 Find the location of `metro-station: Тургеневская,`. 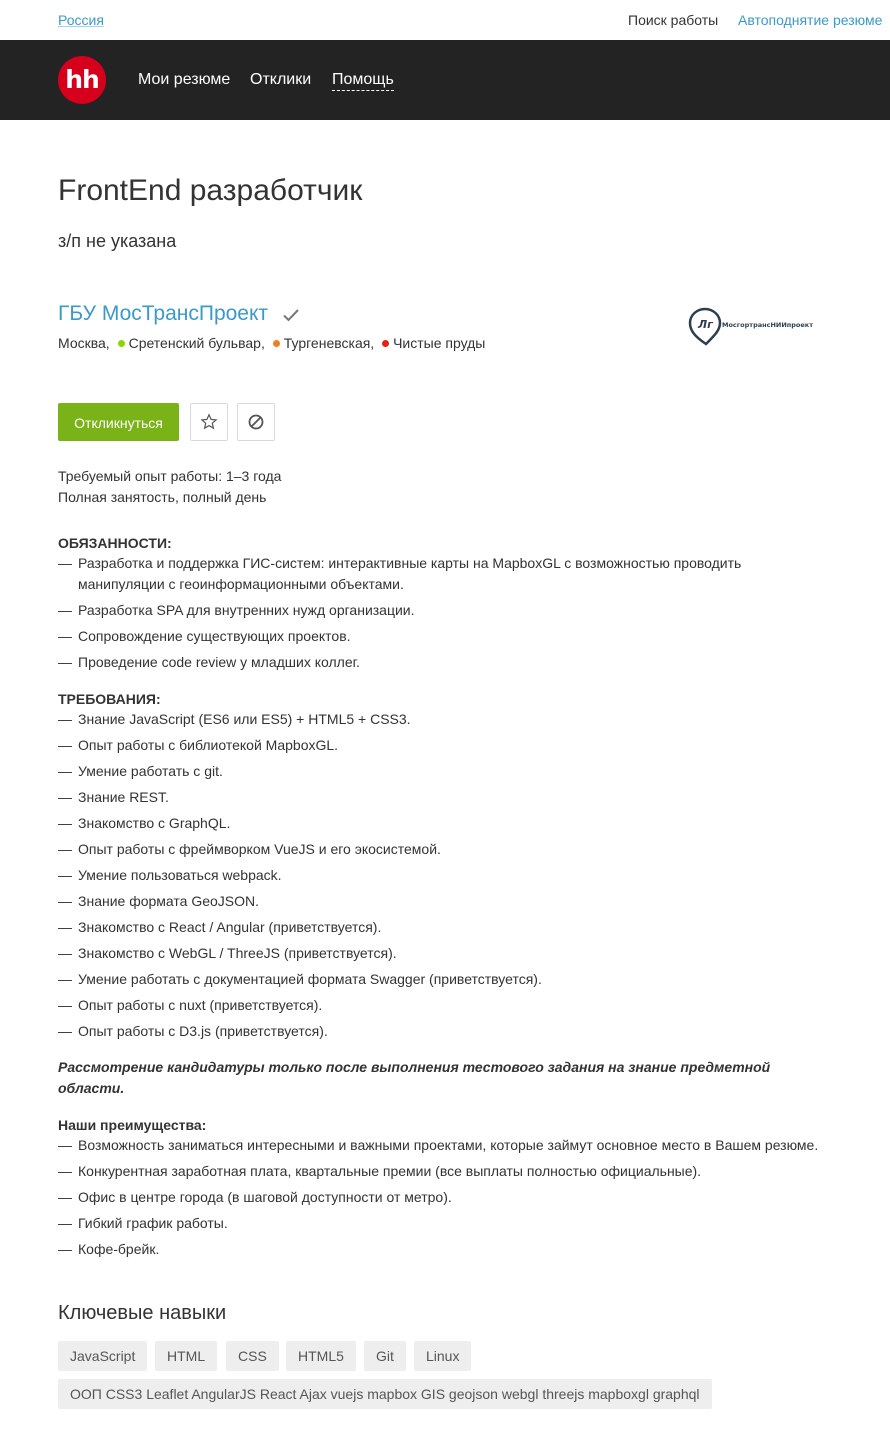

metro-station: Тургеневская, is located at coordinates (329, 343).